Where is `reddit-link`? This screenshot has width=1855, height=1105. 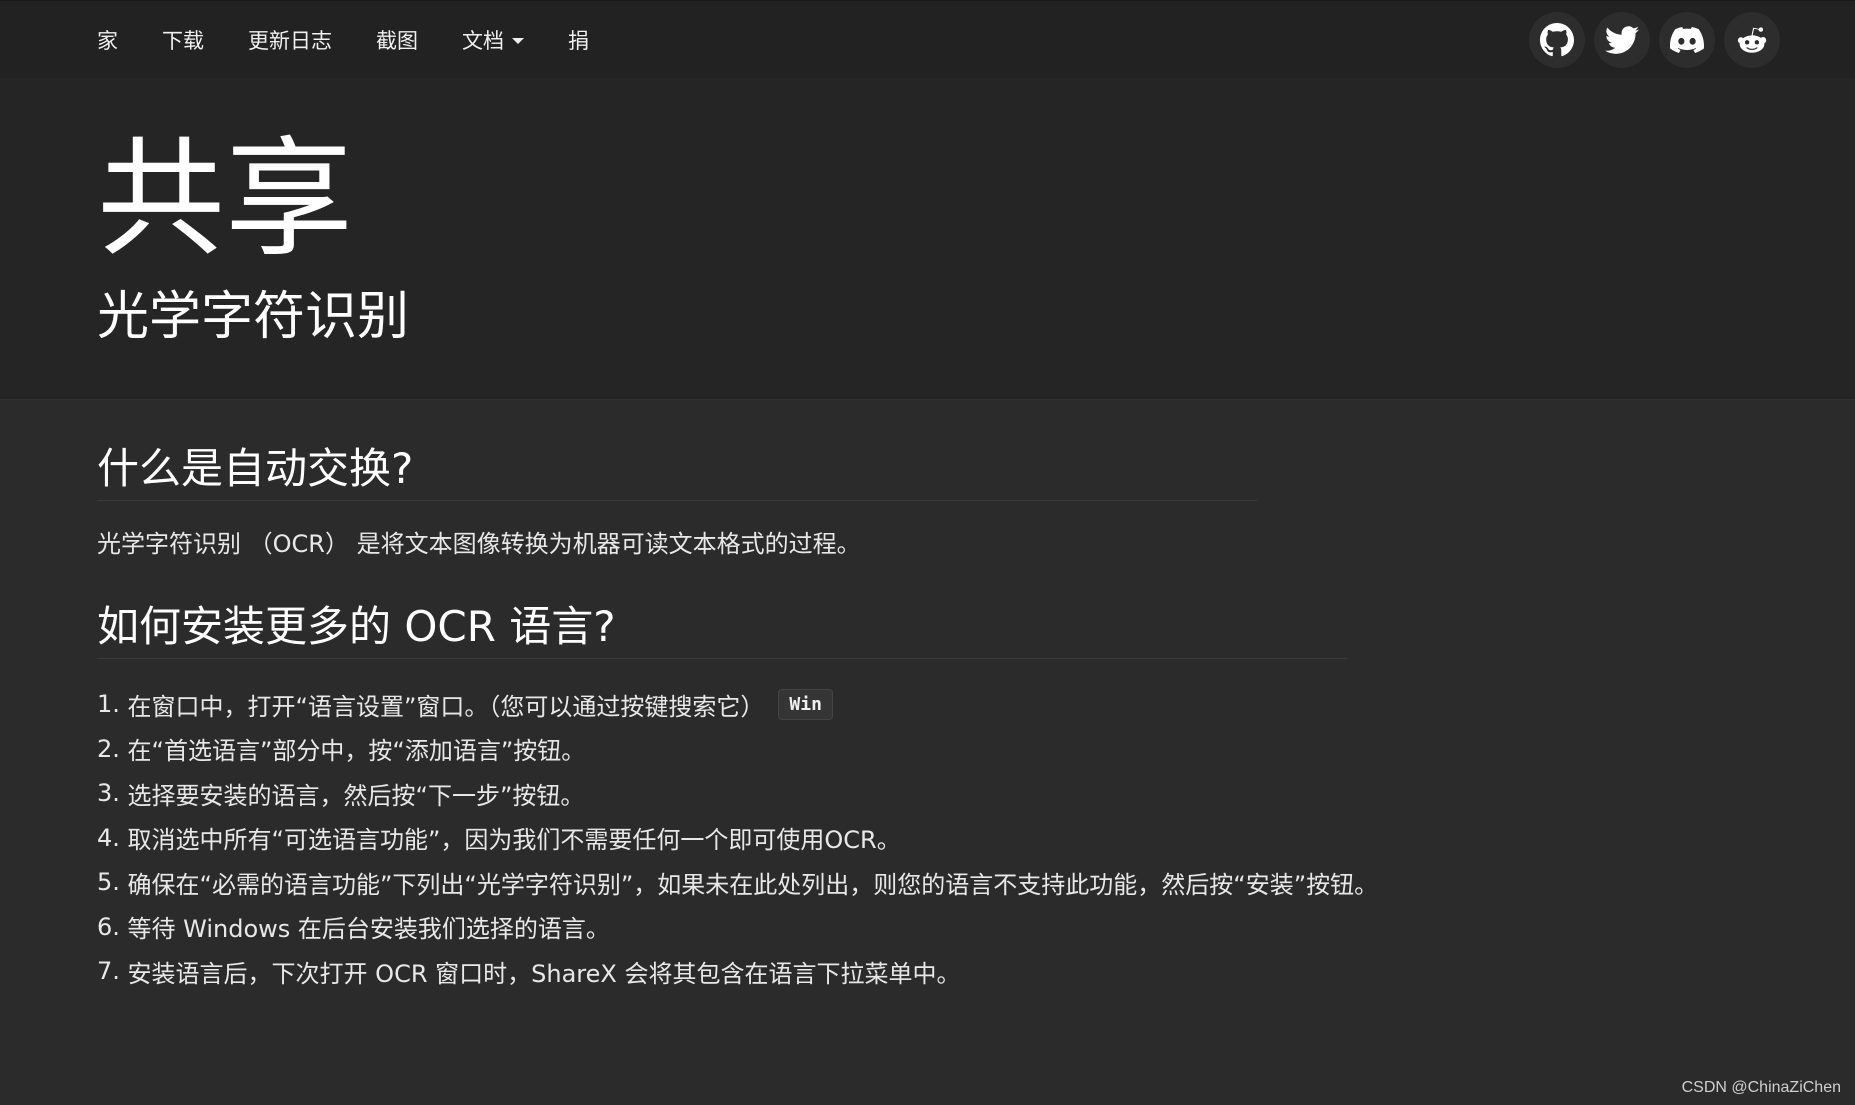 reddit-link is located at coordinates (1752, 40).